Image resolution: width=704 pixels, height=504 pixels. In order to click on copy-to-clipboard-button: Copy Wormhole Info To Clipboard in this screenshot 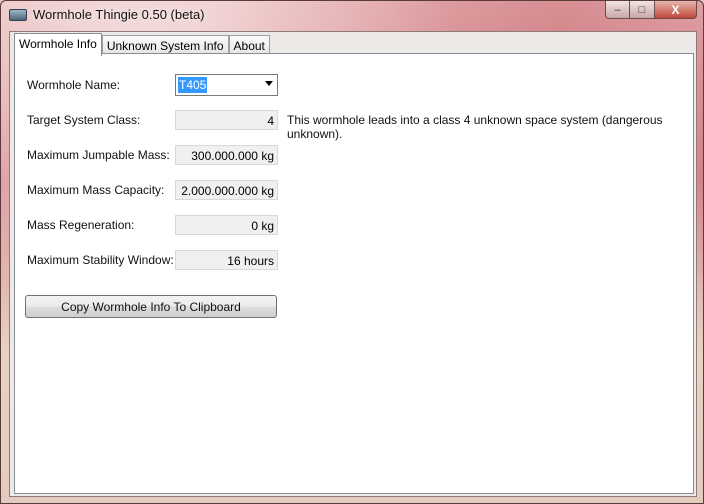, I will do `click(151, 306)`.